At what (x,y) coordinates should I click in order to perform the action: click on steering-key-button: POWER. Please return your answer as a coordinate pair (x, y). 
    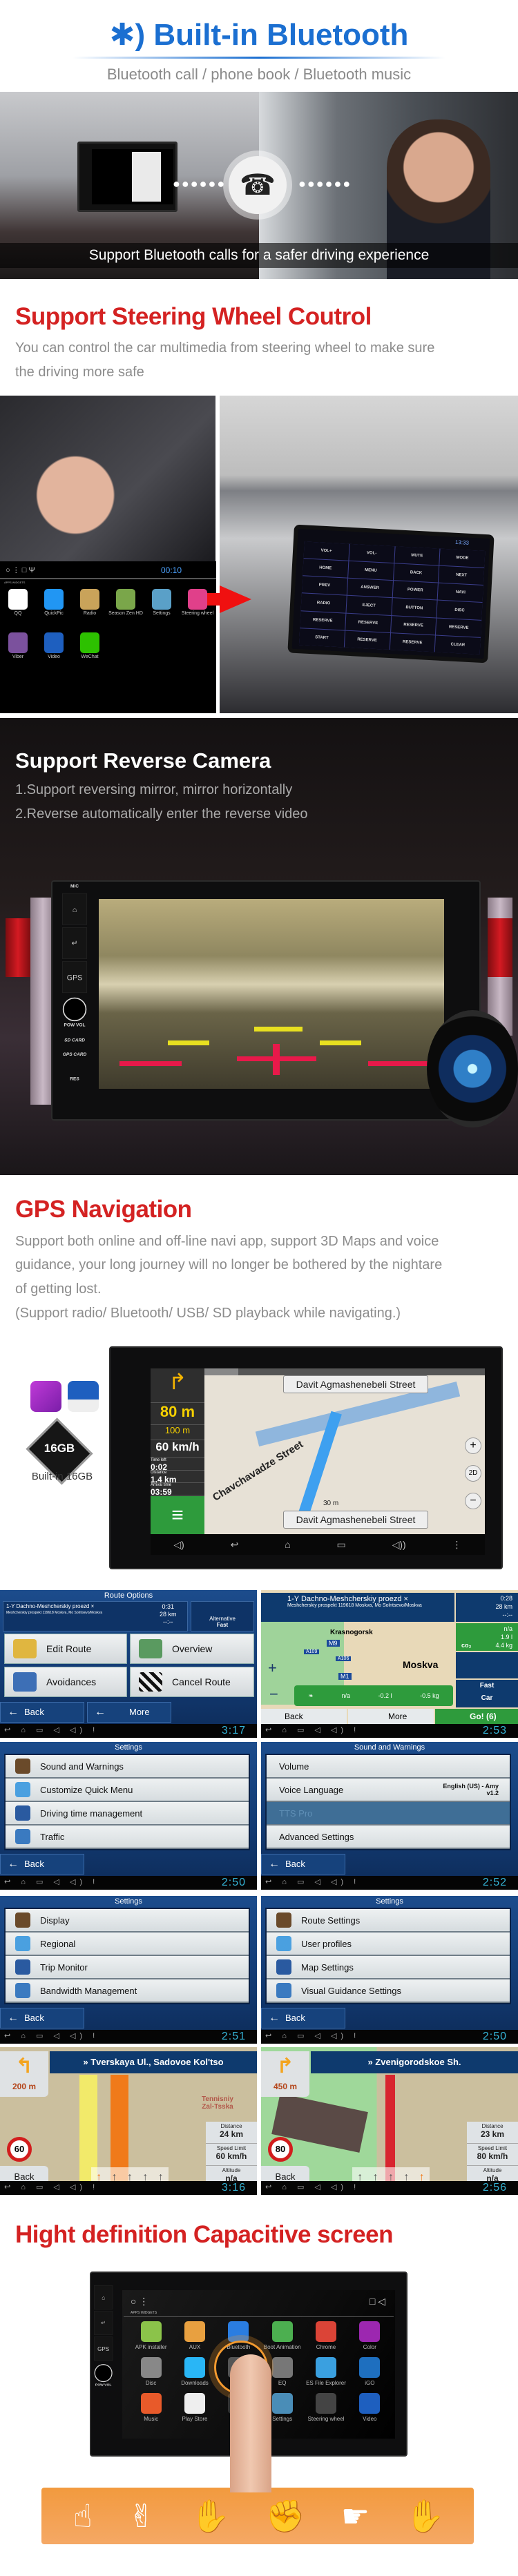
    Looking at the image, I should click on (415, 591).